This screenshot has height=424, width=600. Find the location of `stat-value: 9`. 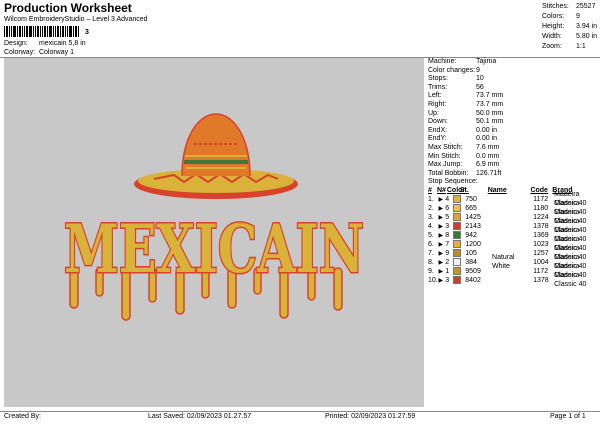

stat-value: 9 is located at coordinates (578, 16).